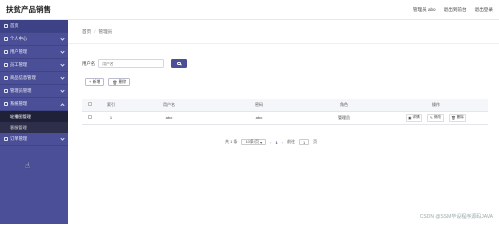 This screenshot has height=240, width=499. Describe the element at coordinates (34, 139) in the screenshot. I see `sidebar-item-orders: 订单管理` at that location.